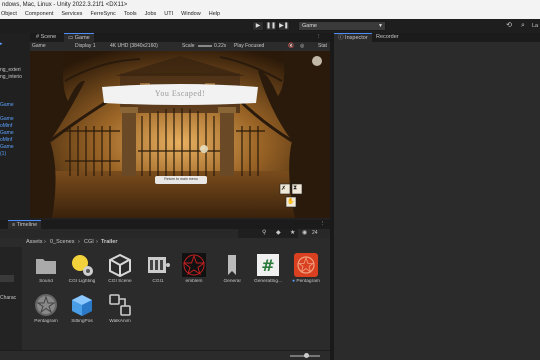  Describe the element at coordinates (120, 305) in the screenshot. I see `animator-icon` at that location.